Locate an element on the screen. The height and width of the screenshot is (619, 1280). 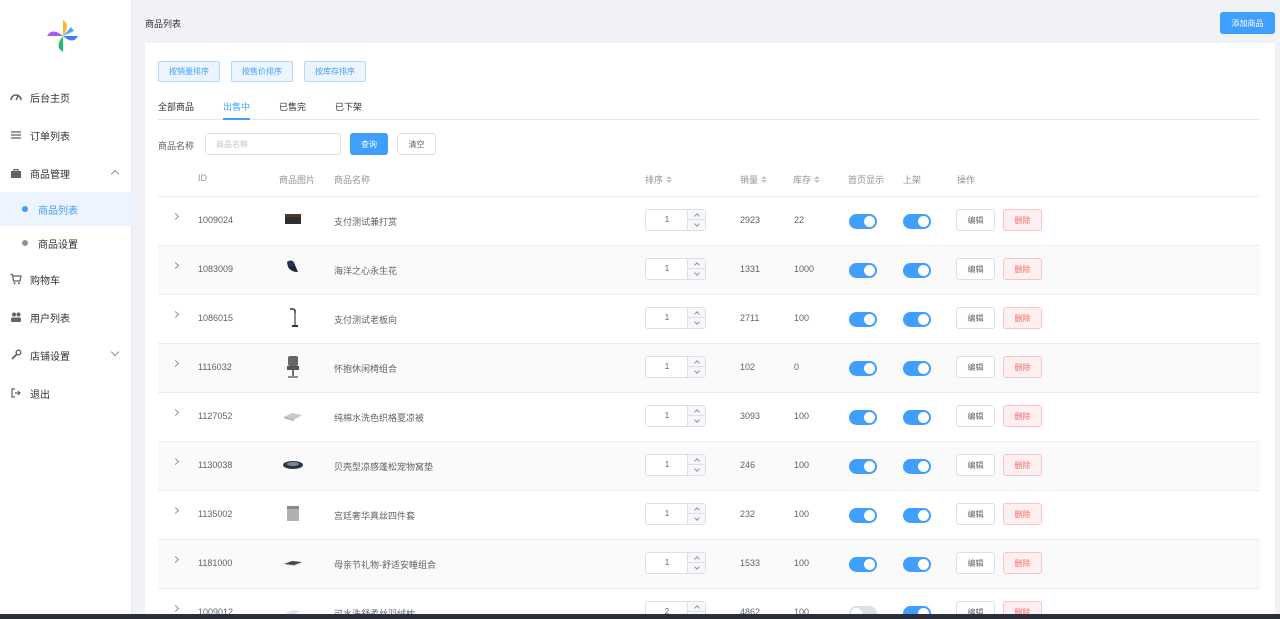
sort-by-stock-button: 按库存排序 is located at coordinates (335, 71).